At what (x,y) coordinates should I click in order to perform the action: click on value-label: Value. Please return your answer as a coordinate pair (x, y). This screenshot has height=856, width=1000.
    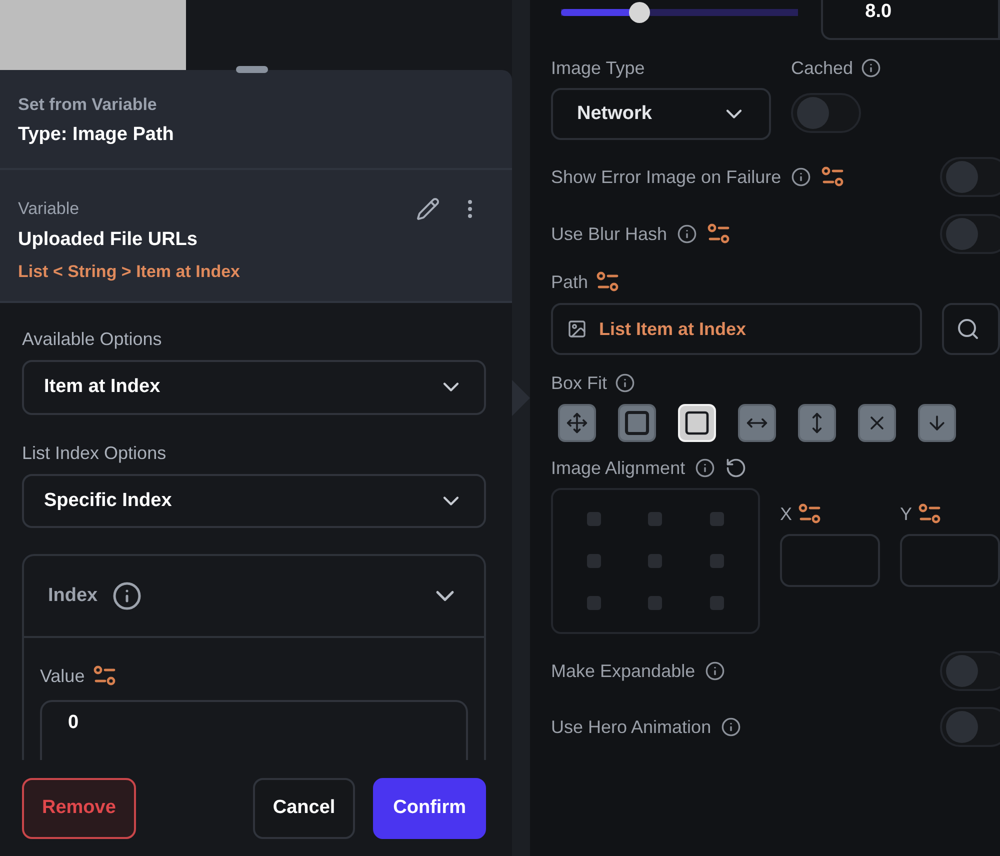
    Looking at the image, I should click on (62, 676).